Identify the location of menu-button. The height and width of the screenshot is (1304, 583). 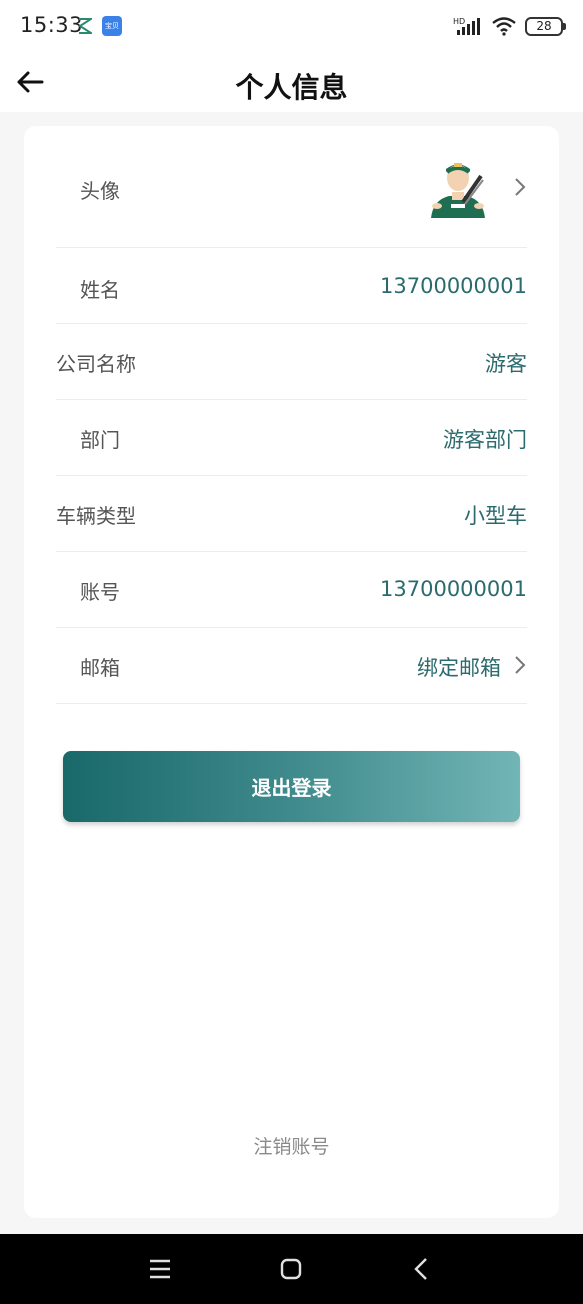
(160, 1269).